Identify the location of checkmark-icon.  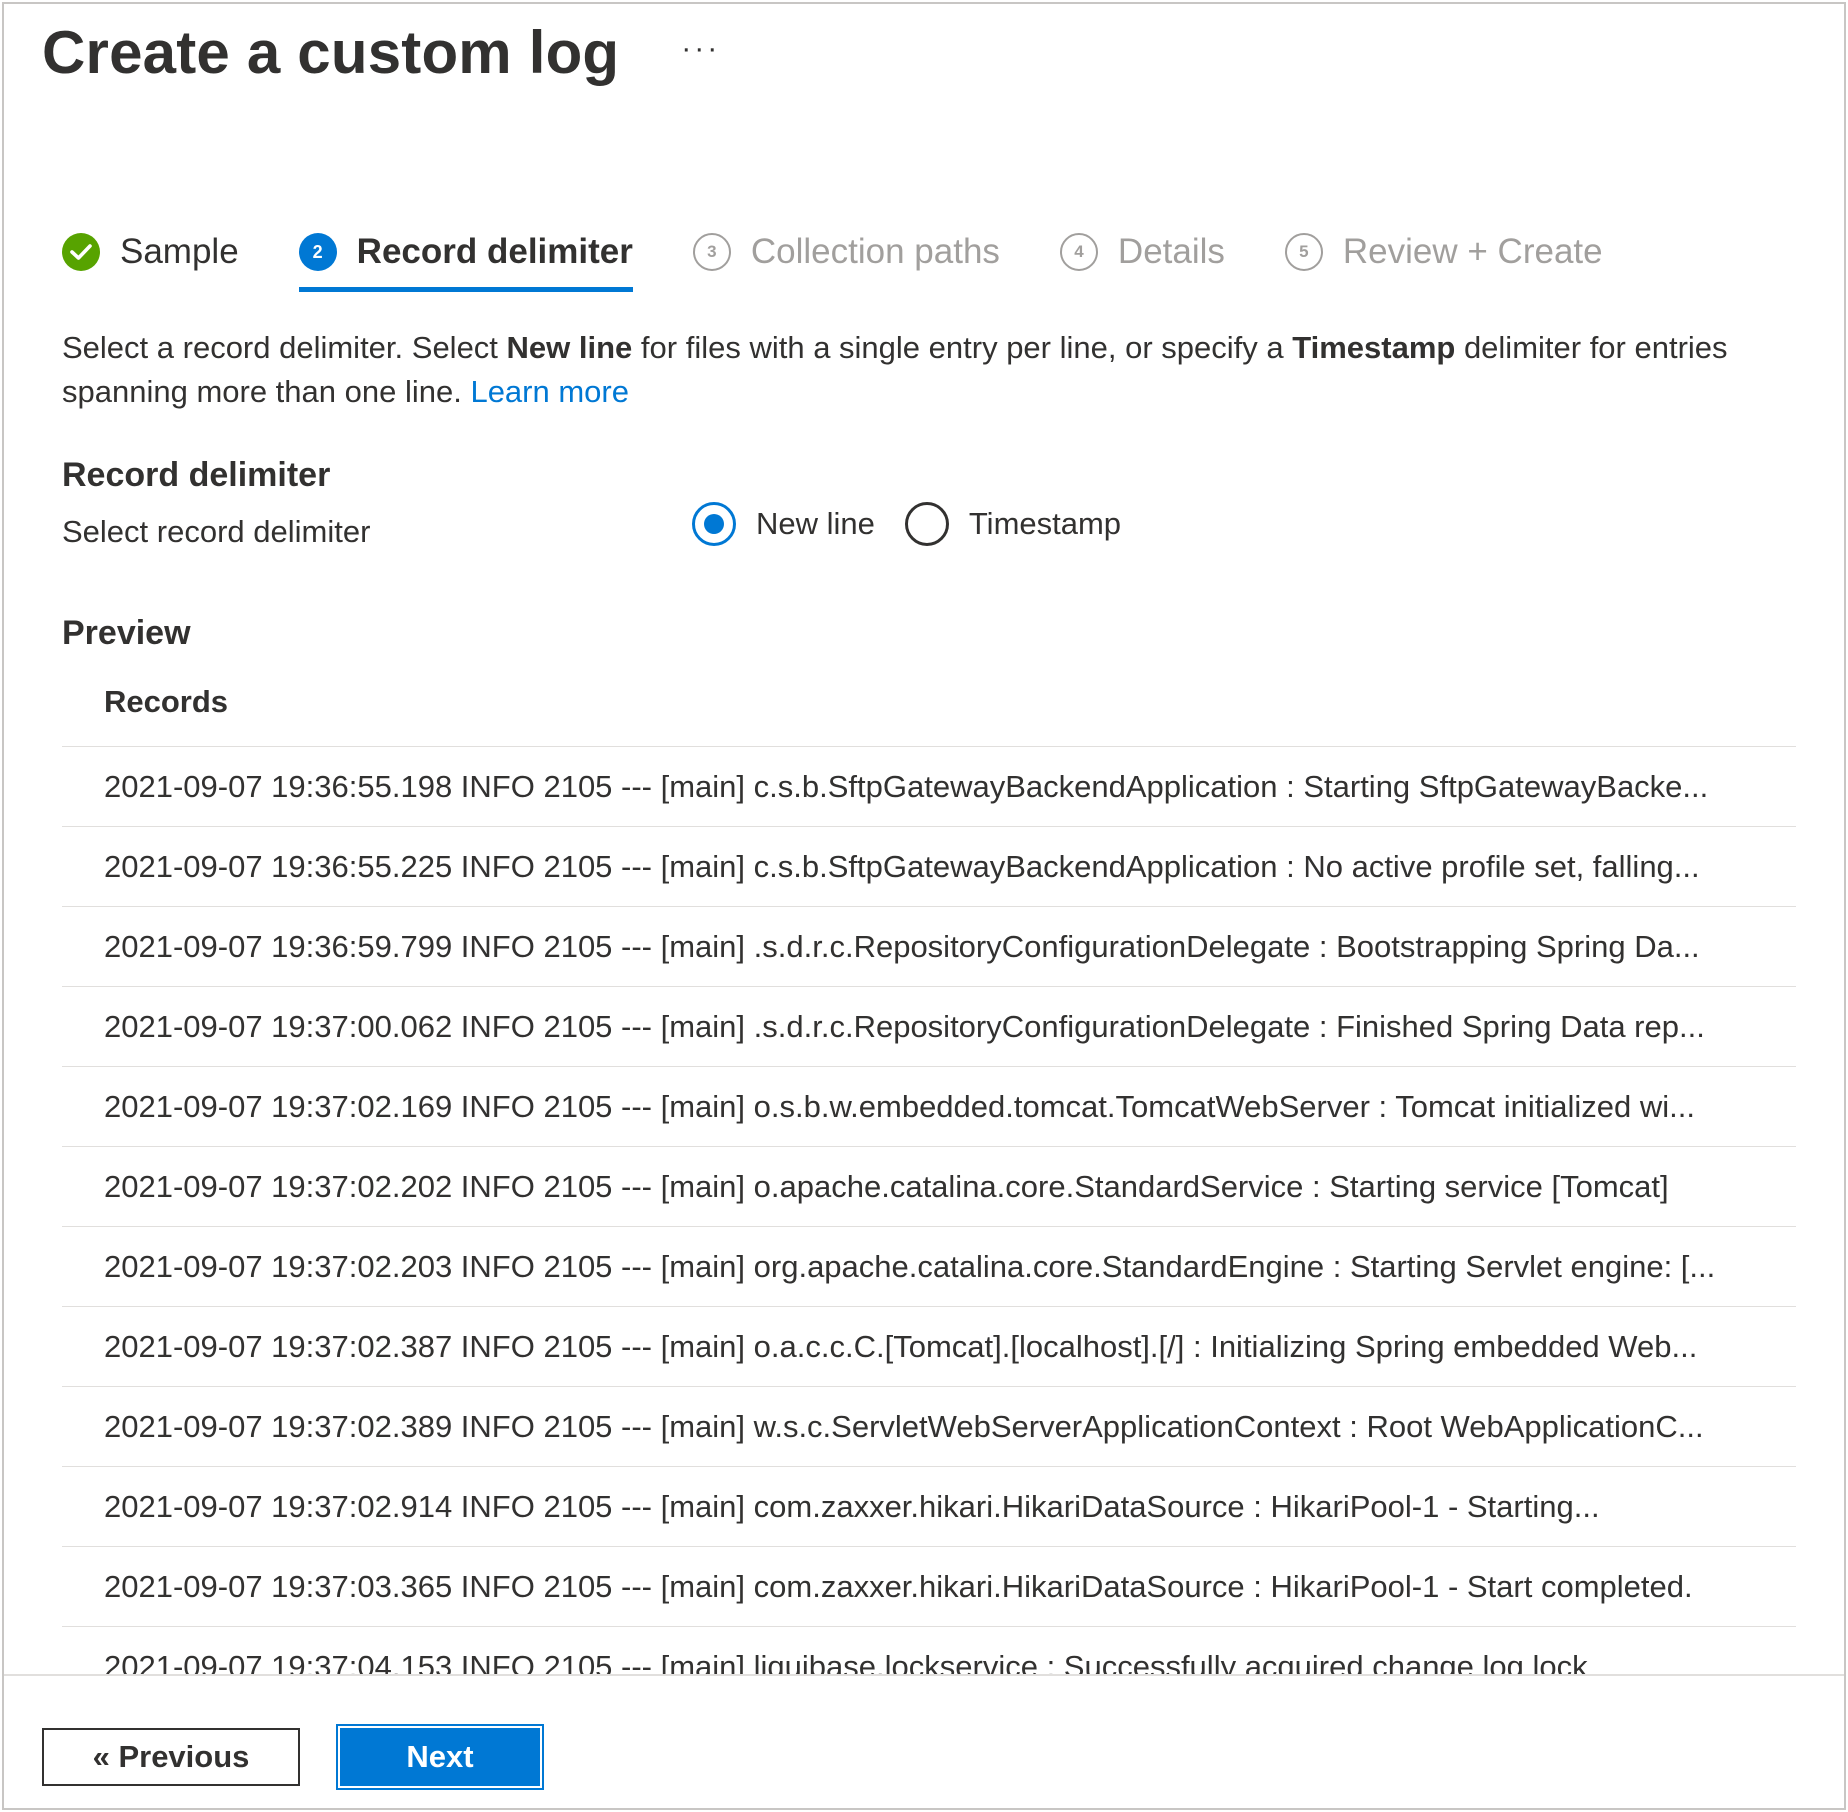
(81, 252).